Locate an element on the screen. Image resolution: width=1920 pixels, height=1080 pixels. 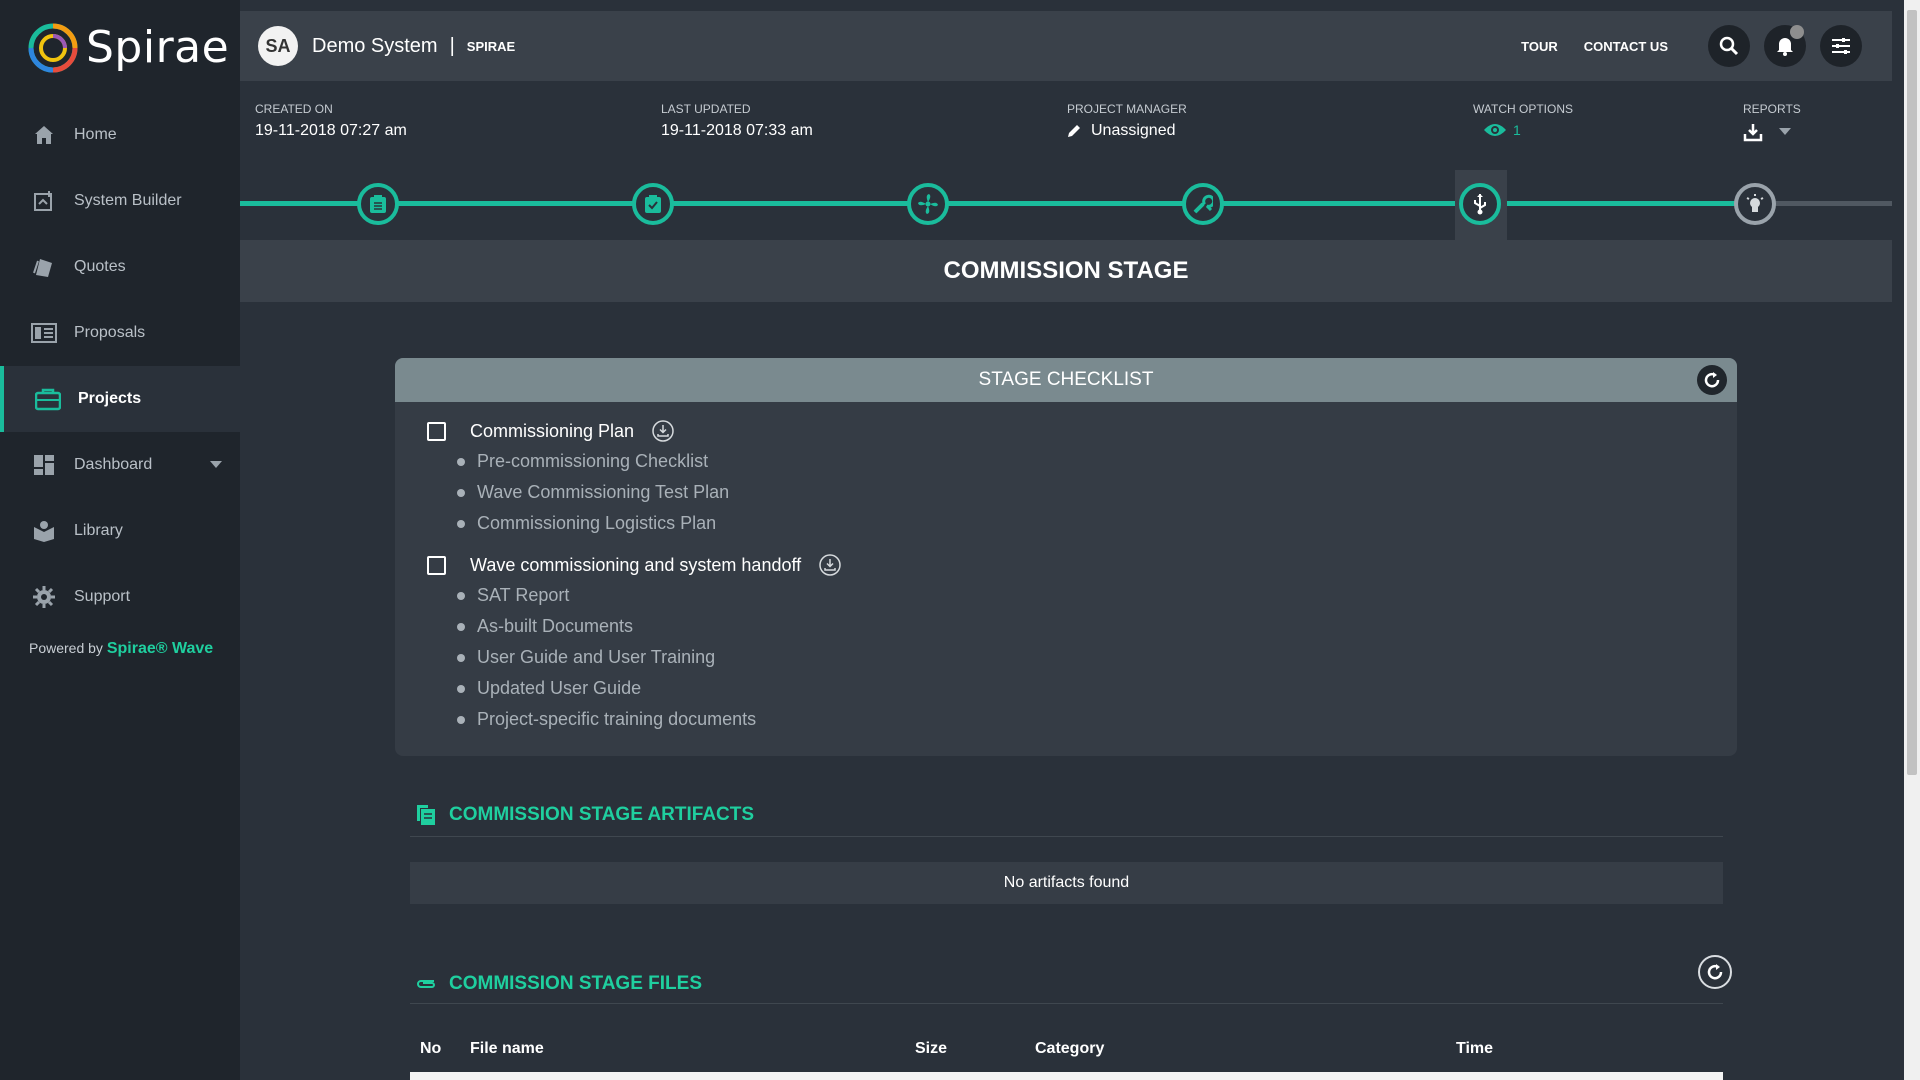
eye-icon is located at coordinates (1495, 130).